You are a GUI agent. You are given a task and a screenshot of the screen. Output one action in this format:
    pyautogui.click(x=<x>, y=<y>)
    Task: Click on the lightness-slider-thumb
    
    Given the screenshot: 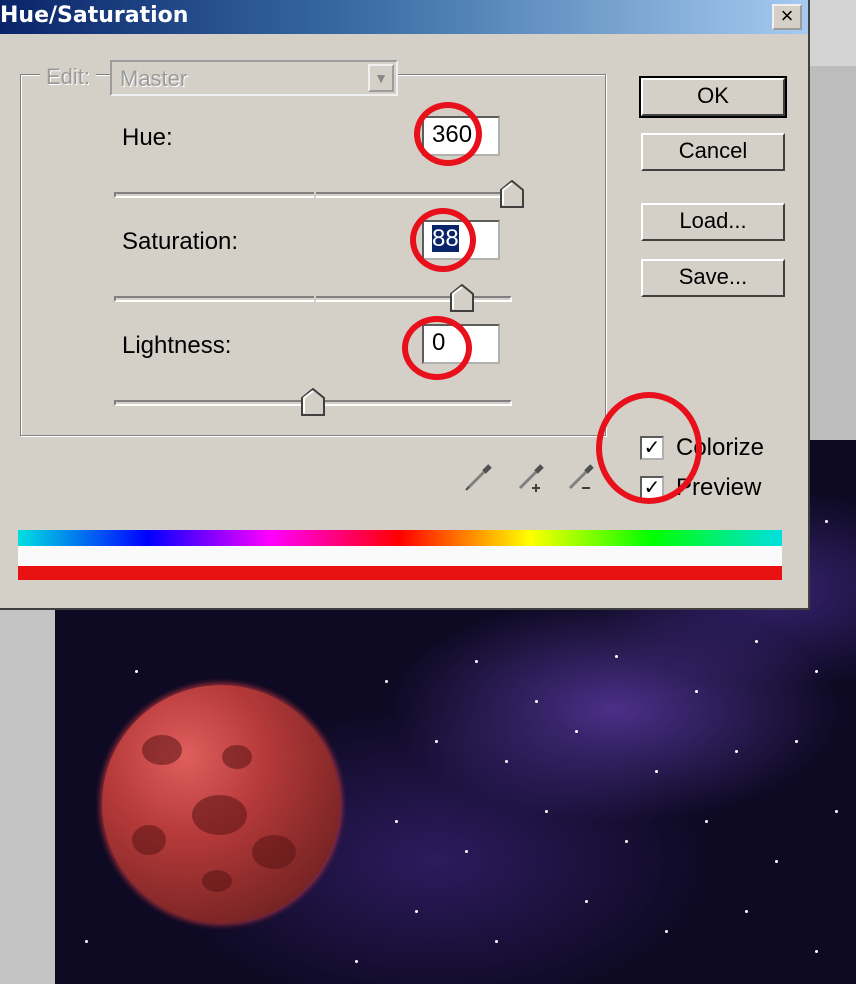 What is the action you would take?
    pyautogui.click(x=313, y=402)
    